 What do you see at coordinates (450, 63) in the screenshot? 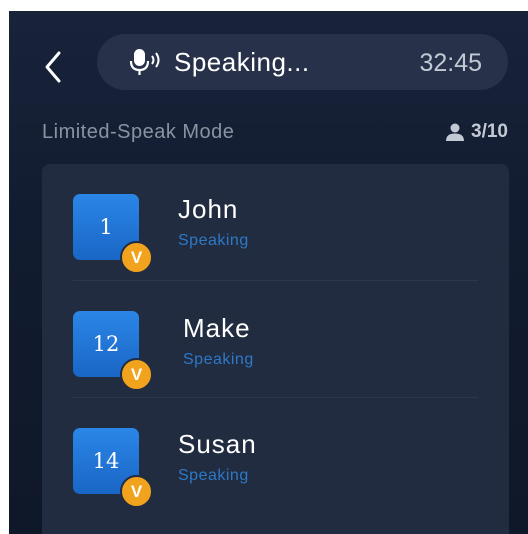
I see `speaking-timer: 32:45` at bounding box center [450, 63].